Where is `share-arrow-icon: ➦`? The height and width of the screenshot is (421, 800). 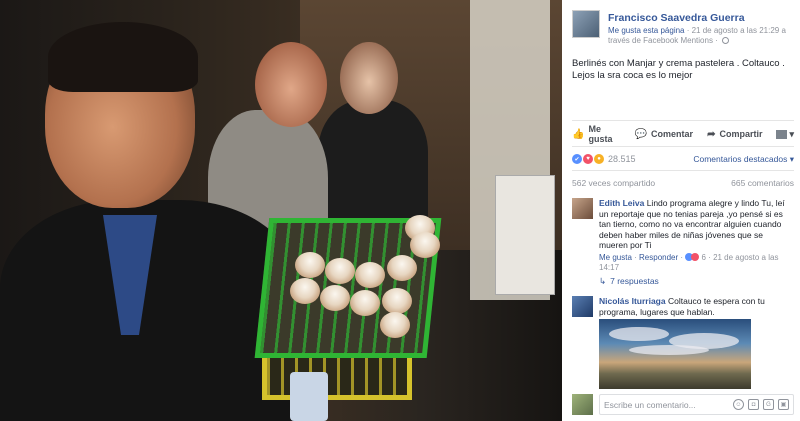 share-arrow-icon: ➦ is located at coordinates (711, 134).